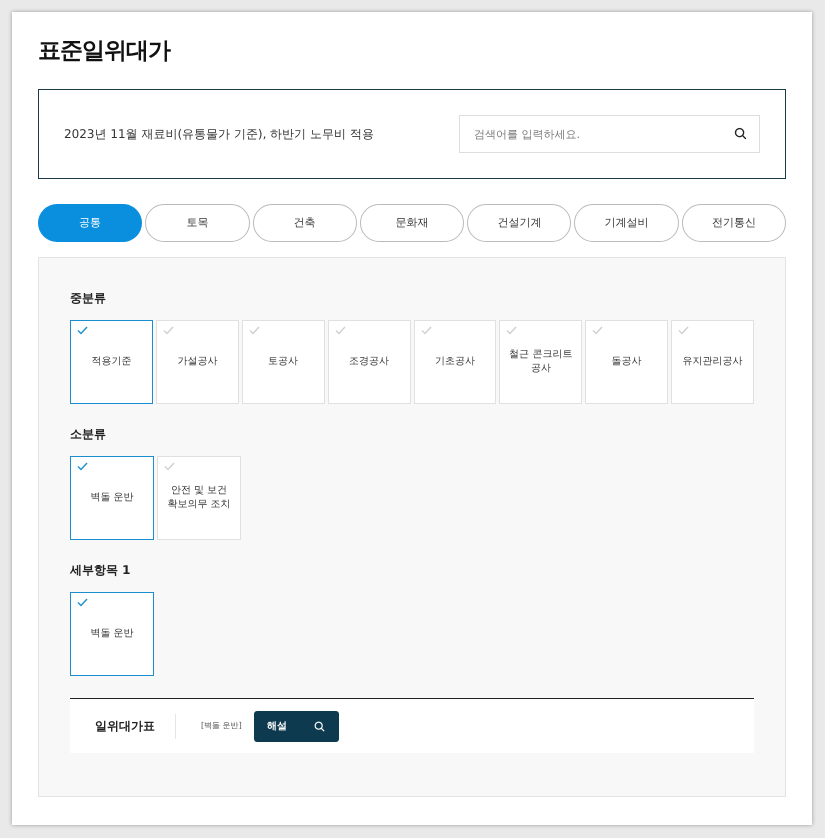 The image size is (825, 838). What do you see at coordinates (304, 223) in the screenshot?
I see `category-tab: 건축` at bounding box center [304, 223].